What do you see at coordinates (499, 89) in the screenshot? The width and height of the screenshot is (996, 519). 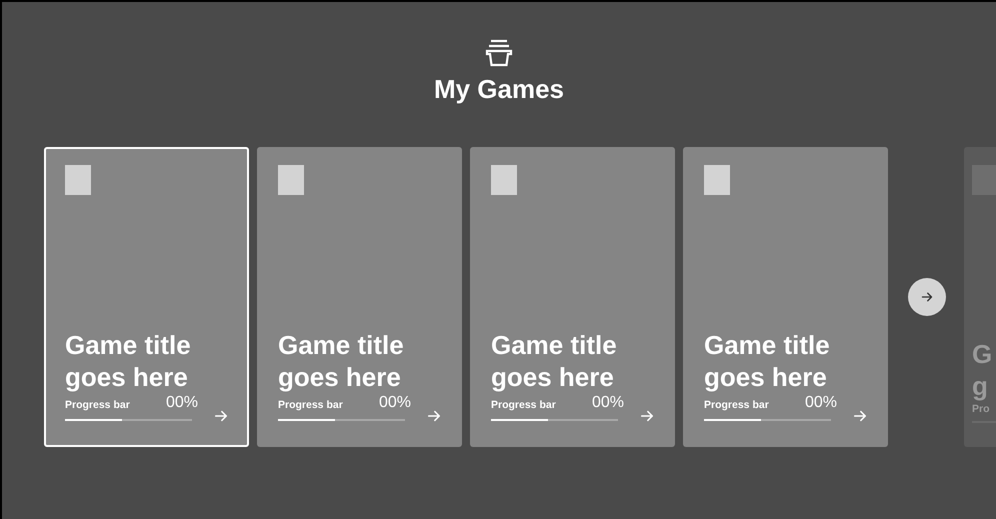 I see `page-title: My Games` at bounding box center [499, 89].